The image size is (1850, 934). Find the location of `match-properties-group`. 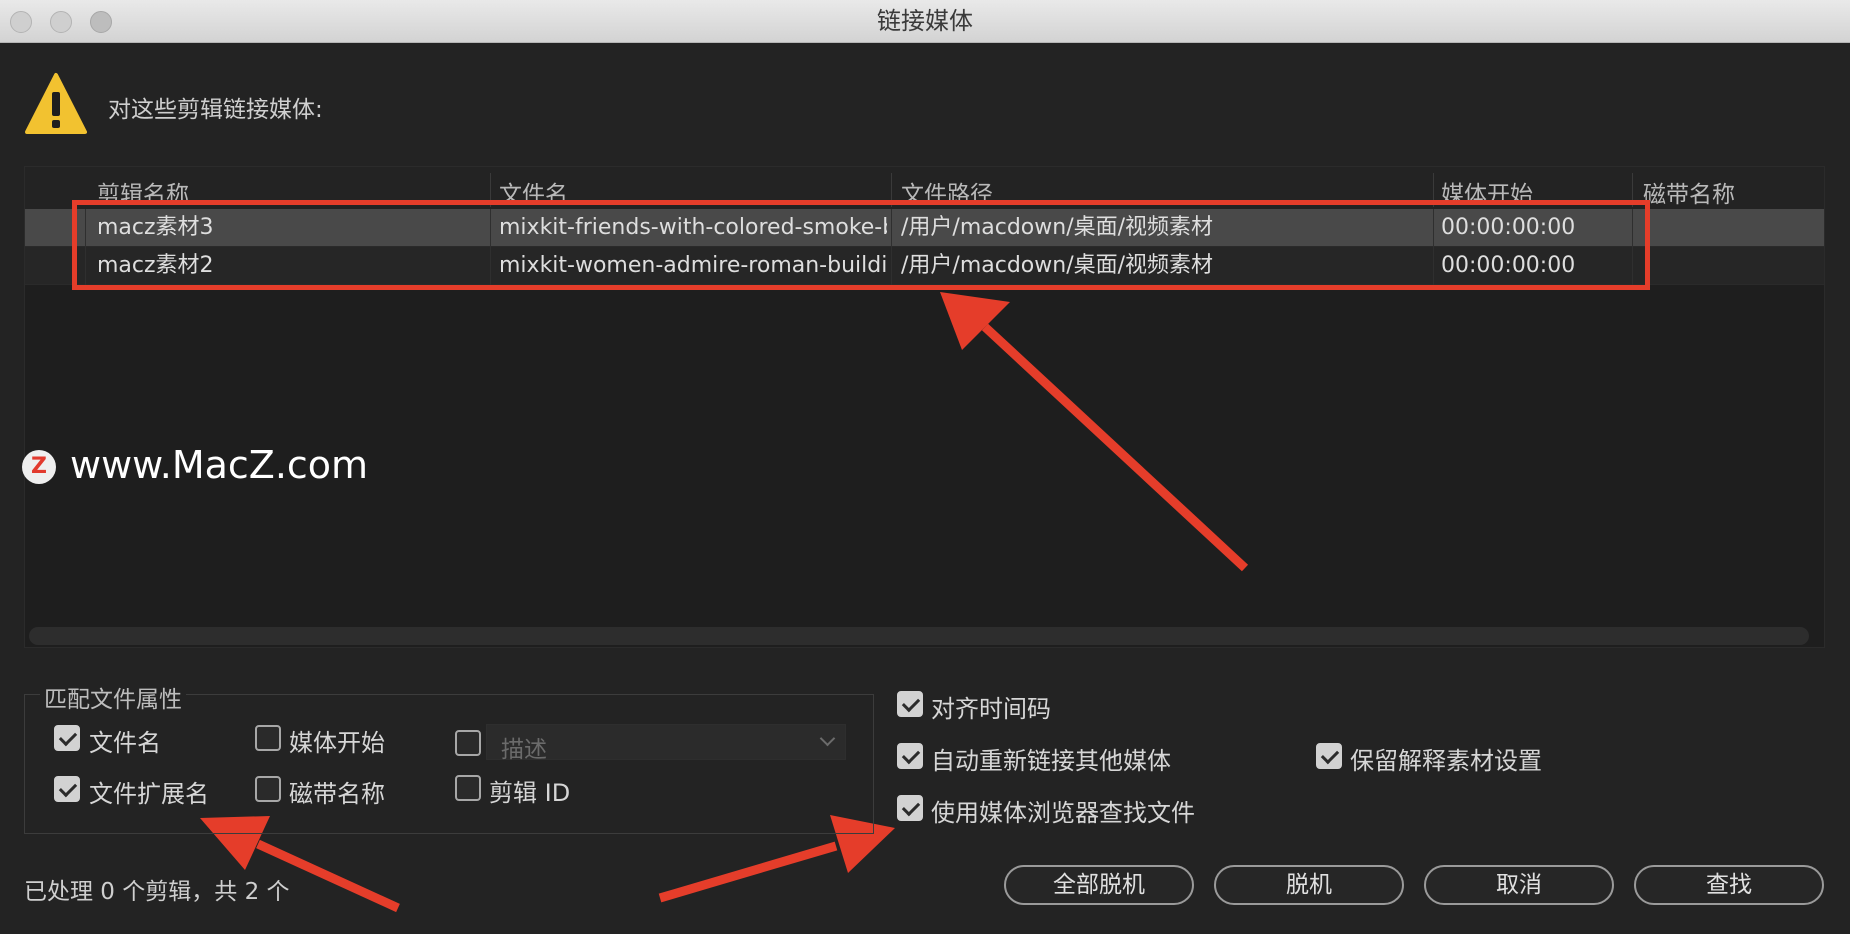

match-properties-group is located at coordinates (449, 764).